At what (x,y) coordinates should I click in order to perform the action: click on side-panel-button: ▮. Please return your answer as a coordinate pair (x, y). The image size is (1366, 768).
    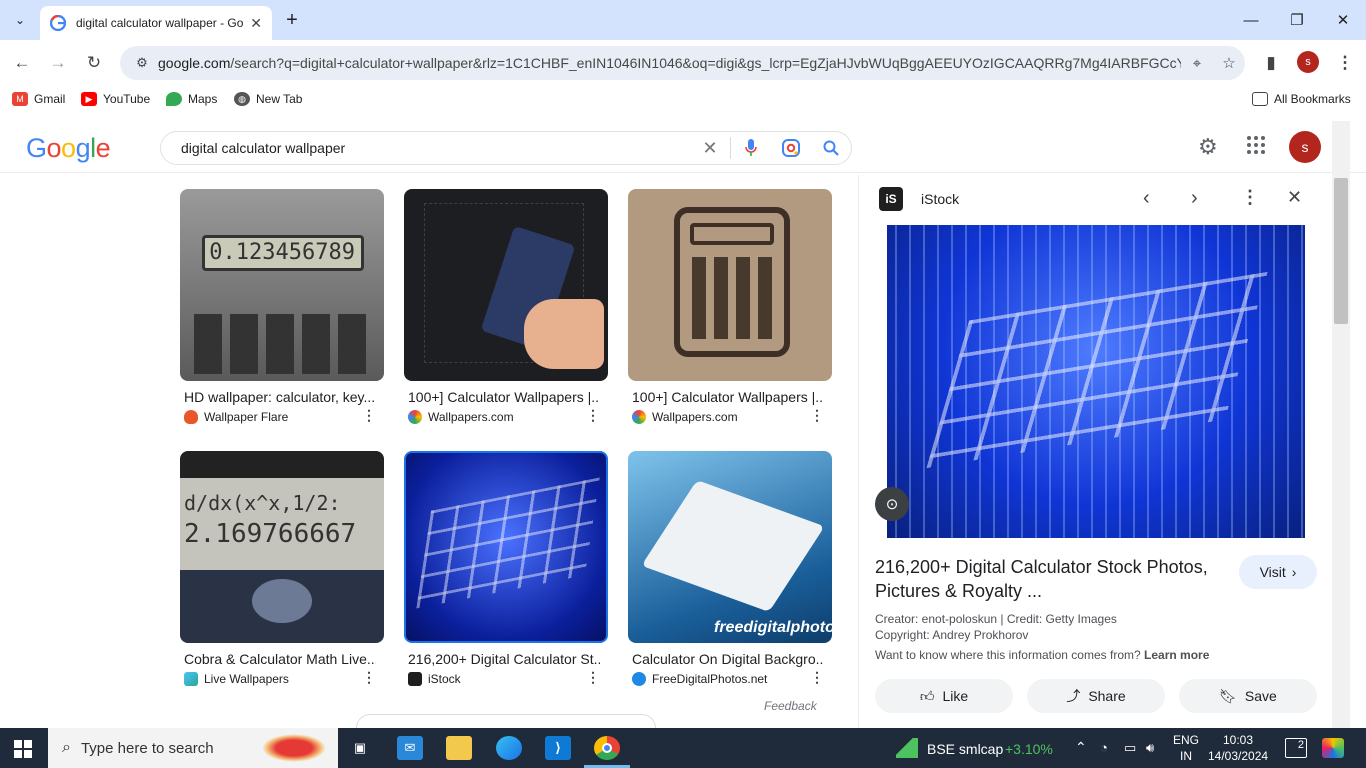
    Looking at the image, I should click on (1271, 63).